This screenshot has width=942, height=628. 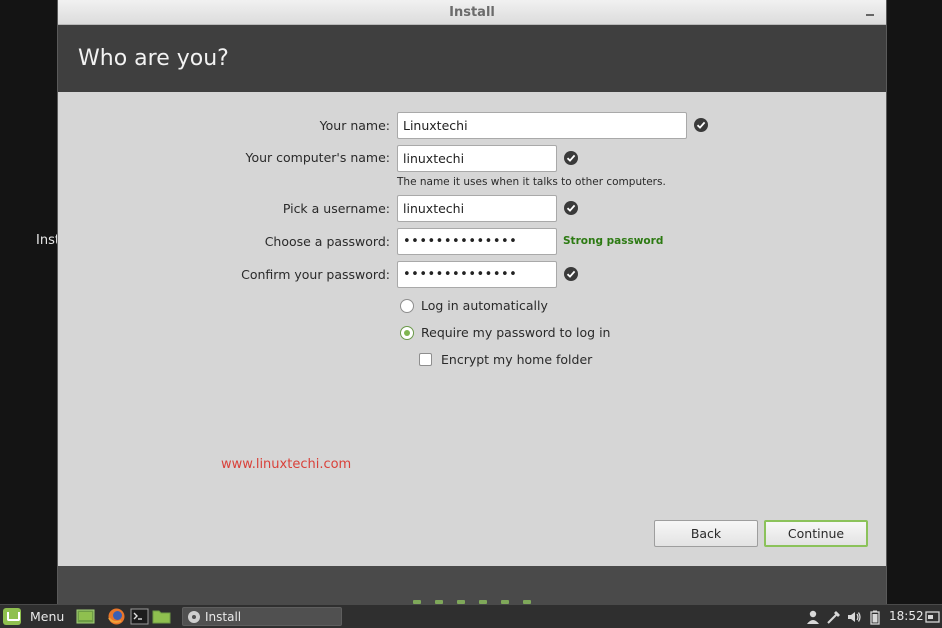 What do you see at coordinates (262, 616) in the screenshot?
I see `taskbar-window-install: Install` at bounding box center [262, 616].